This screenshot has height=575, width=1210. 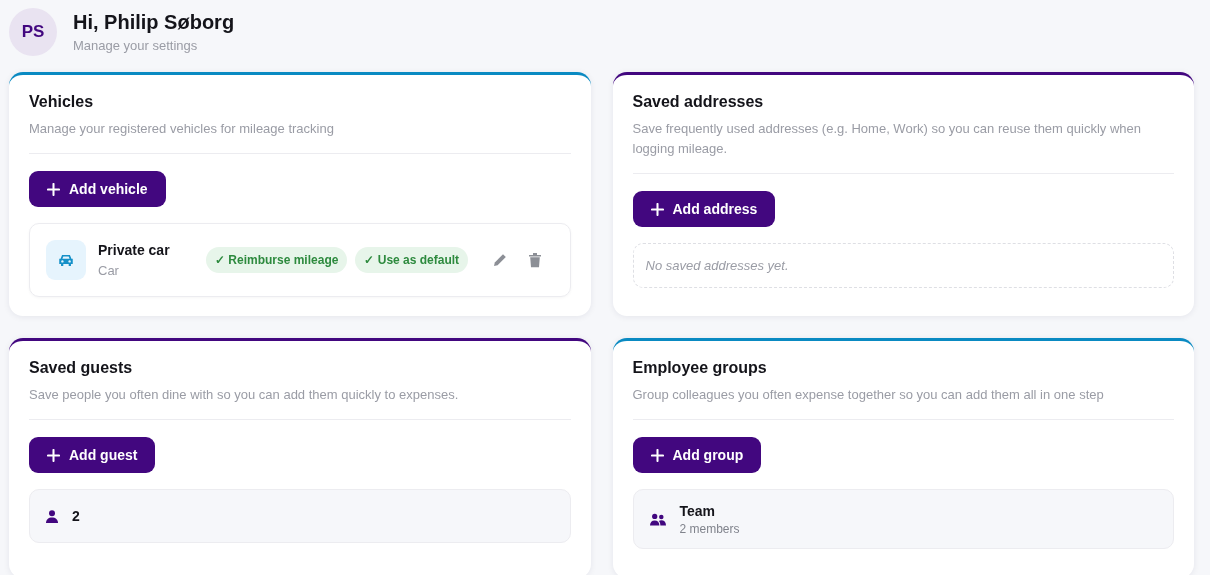 I want to click on trash-icon, so click(x=535, y=260).